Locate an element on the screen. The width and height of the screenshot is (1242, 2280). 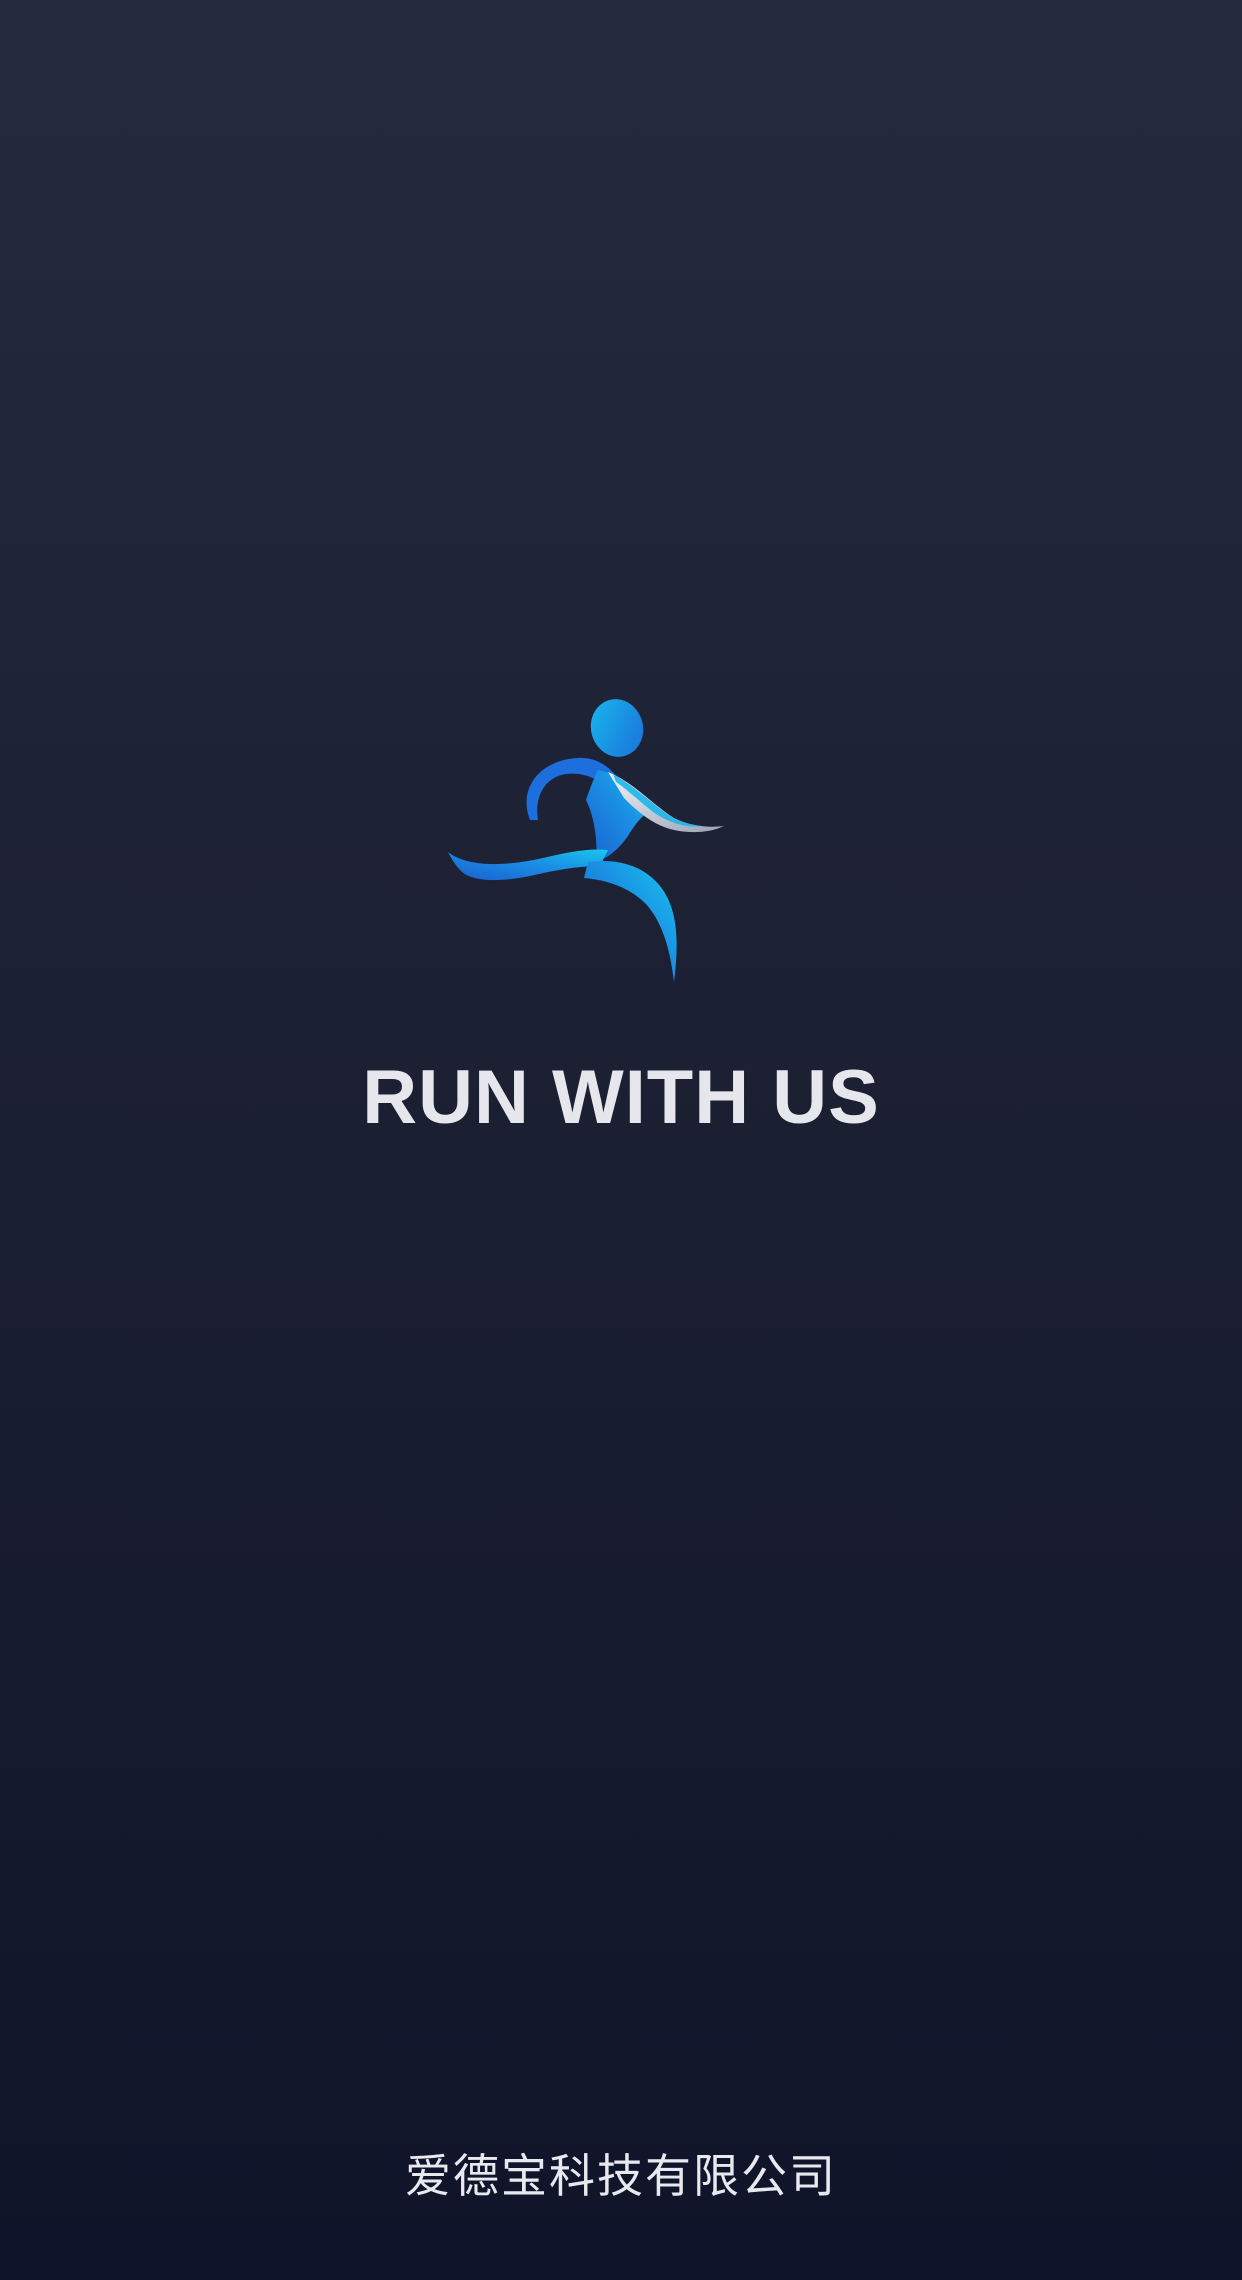
app-tagline: RUN WITH US is located at coordinates (621, 1097).